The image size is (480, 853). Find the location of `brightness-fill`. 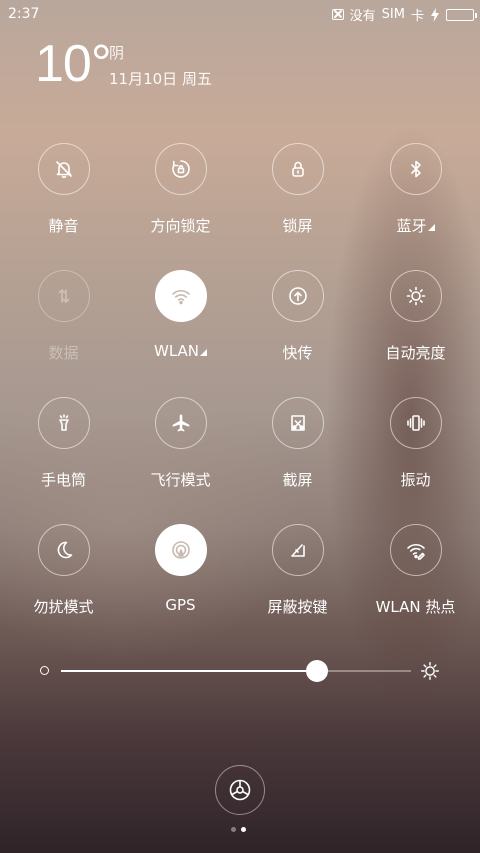

brightness-fill is located at coordinates (189, 671).